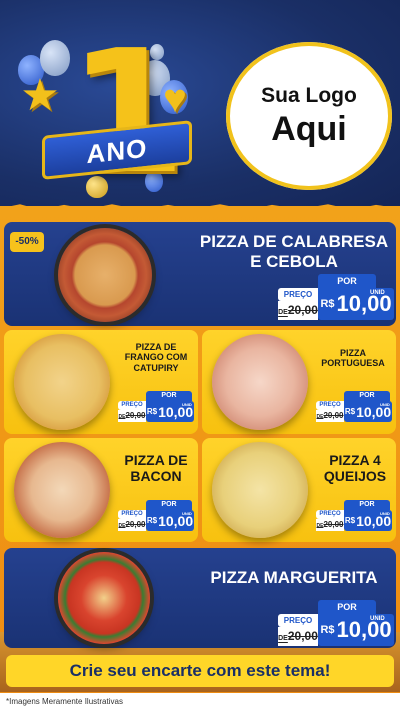 The image size is (400, 711). I want to click on logo-placeholder: Sua Logo Aqui, so click(309, 116).